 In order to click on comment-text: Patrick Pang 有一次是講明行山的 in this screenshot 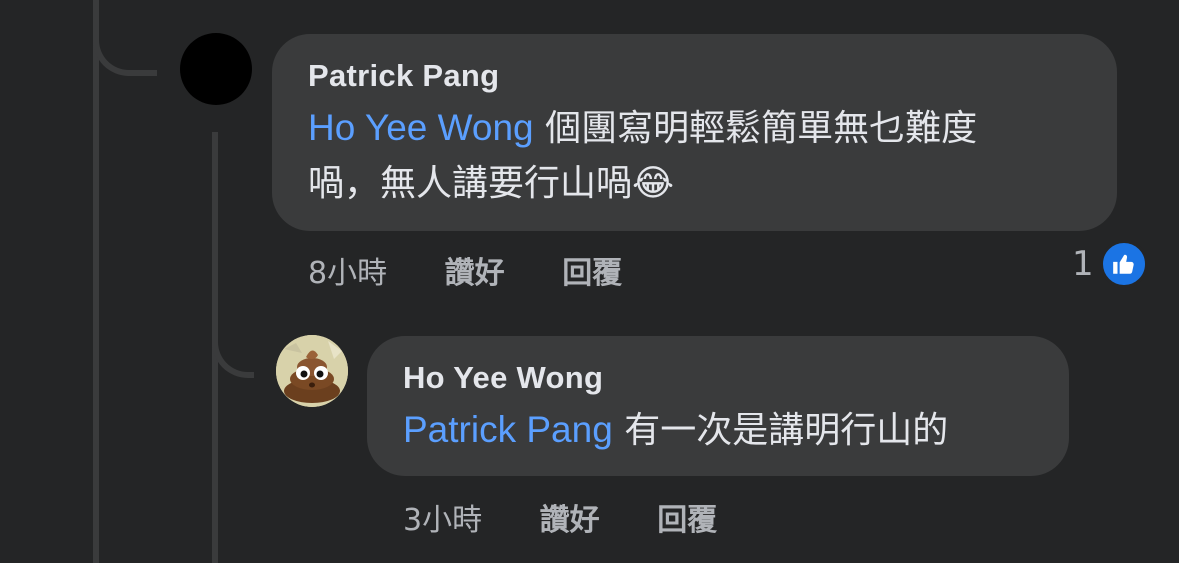, I will do `click(718, 430)`.